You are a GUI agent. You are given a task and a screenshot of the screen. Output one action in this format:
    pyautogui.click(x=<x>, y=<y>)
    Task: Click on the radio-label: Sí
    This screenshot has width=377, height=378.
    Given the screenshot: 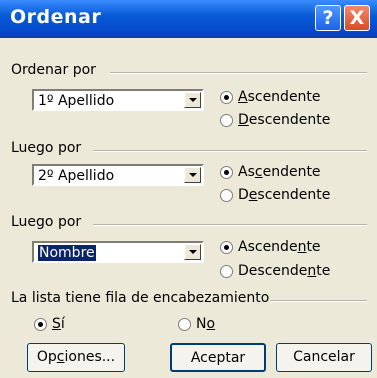 What is the action you would take?
    pyautogui.click(x=58, y=324)
    